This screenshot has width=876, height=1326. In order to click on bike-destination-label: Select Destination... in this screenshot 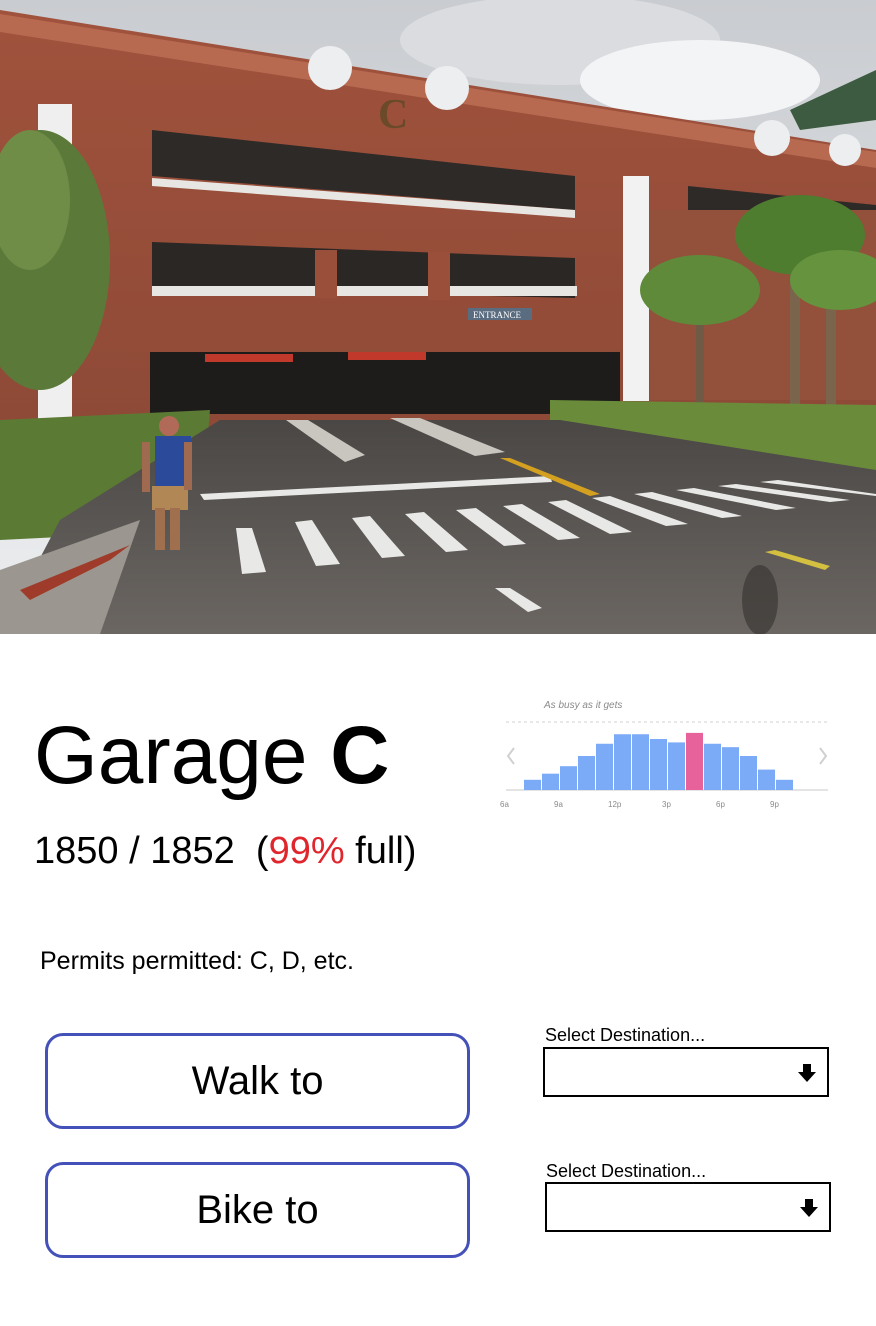, I will do `click(626, 1171)`.